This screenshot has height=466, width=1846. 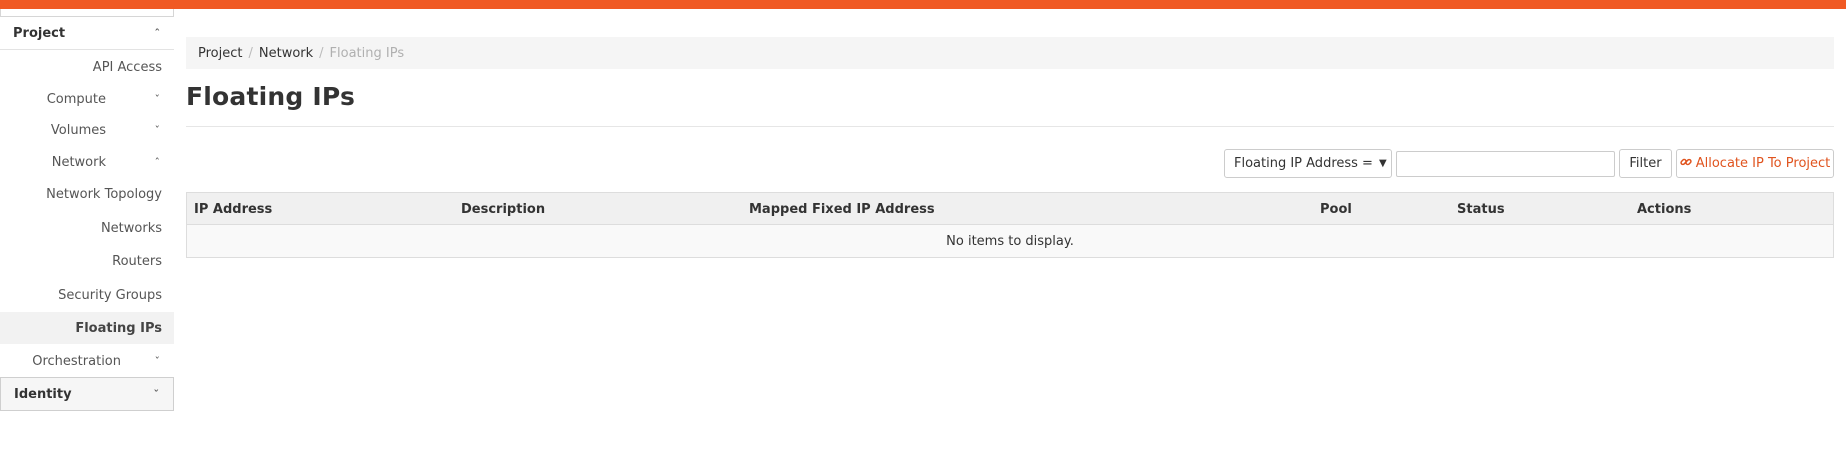 What do you see at coordinates (1481, 209) in the screenshot?
I see `column-header-status: Status` at bounding box center [1481, 209].